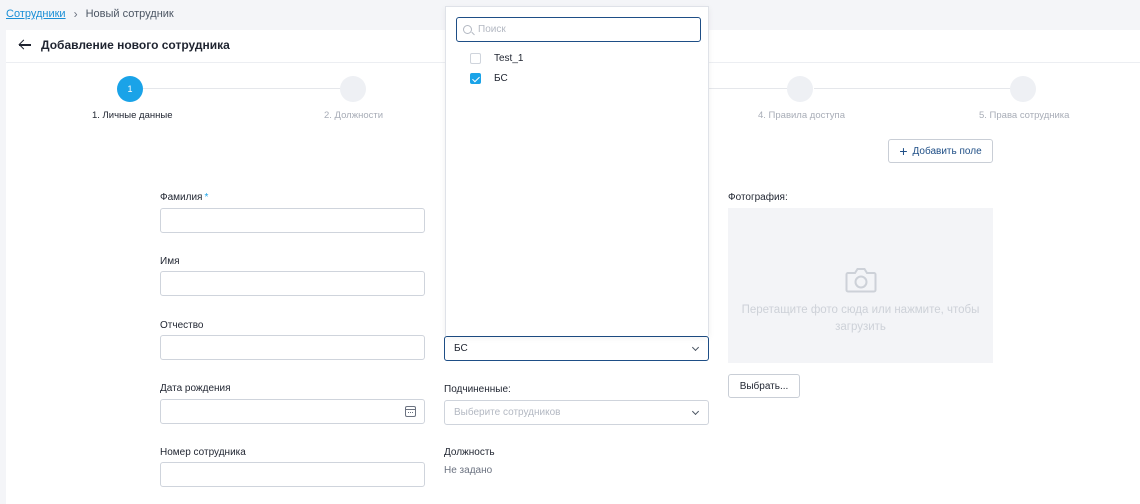  Describe the element at coordinates (467, 29) in the screenshot. I see `search-icon` at that location.